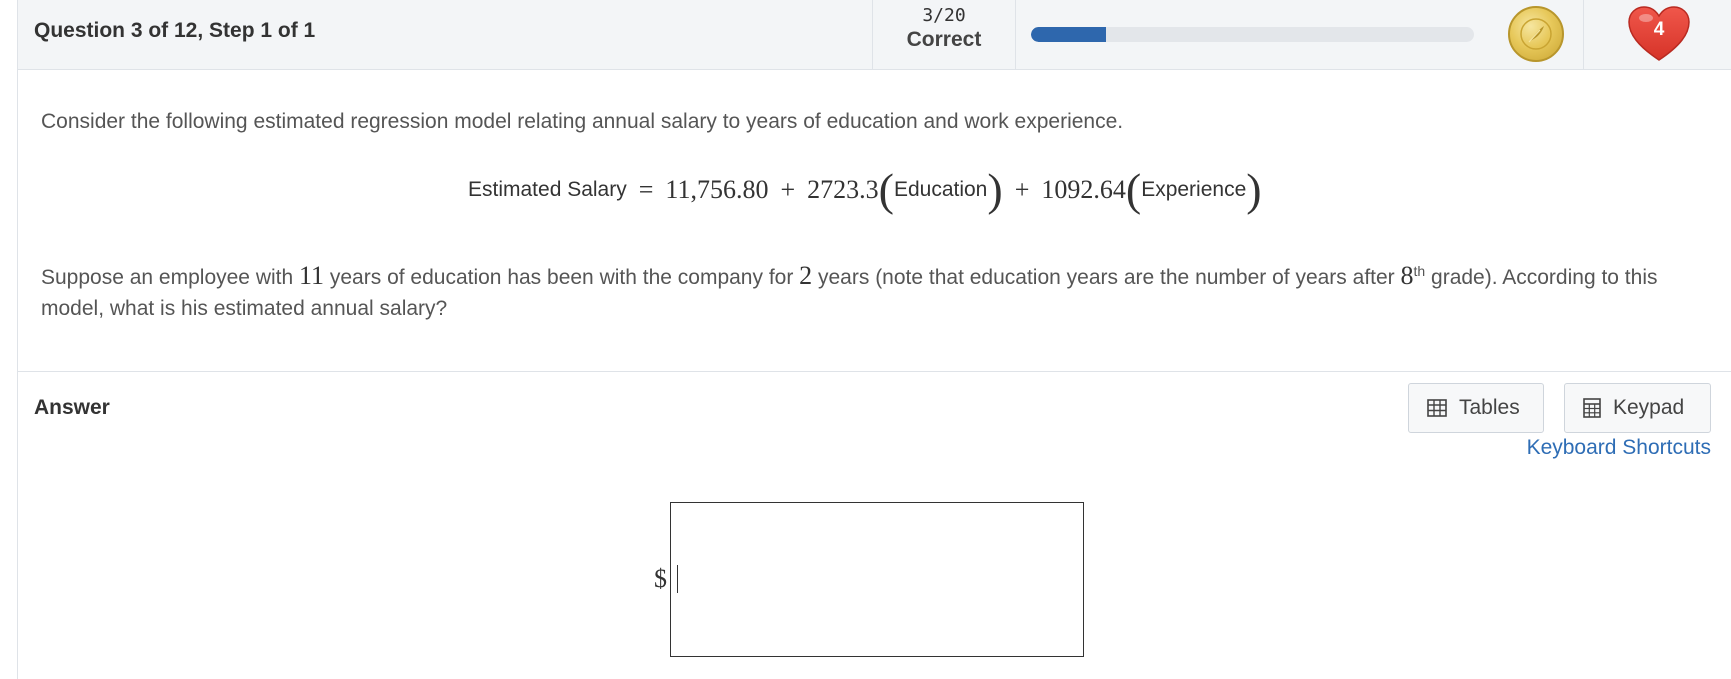  What do you see at coordinates (940, 189) in the screenshot?
I see `equation-var-education: Education` at bounding box center [940, 189].